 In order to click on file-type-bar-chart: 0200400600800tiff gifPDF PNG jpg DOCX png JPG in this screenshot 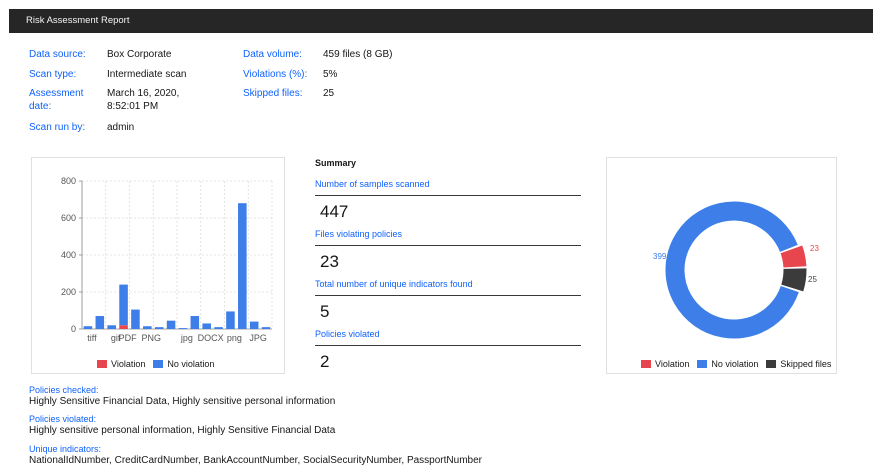, I will do `click(167, 259)`.